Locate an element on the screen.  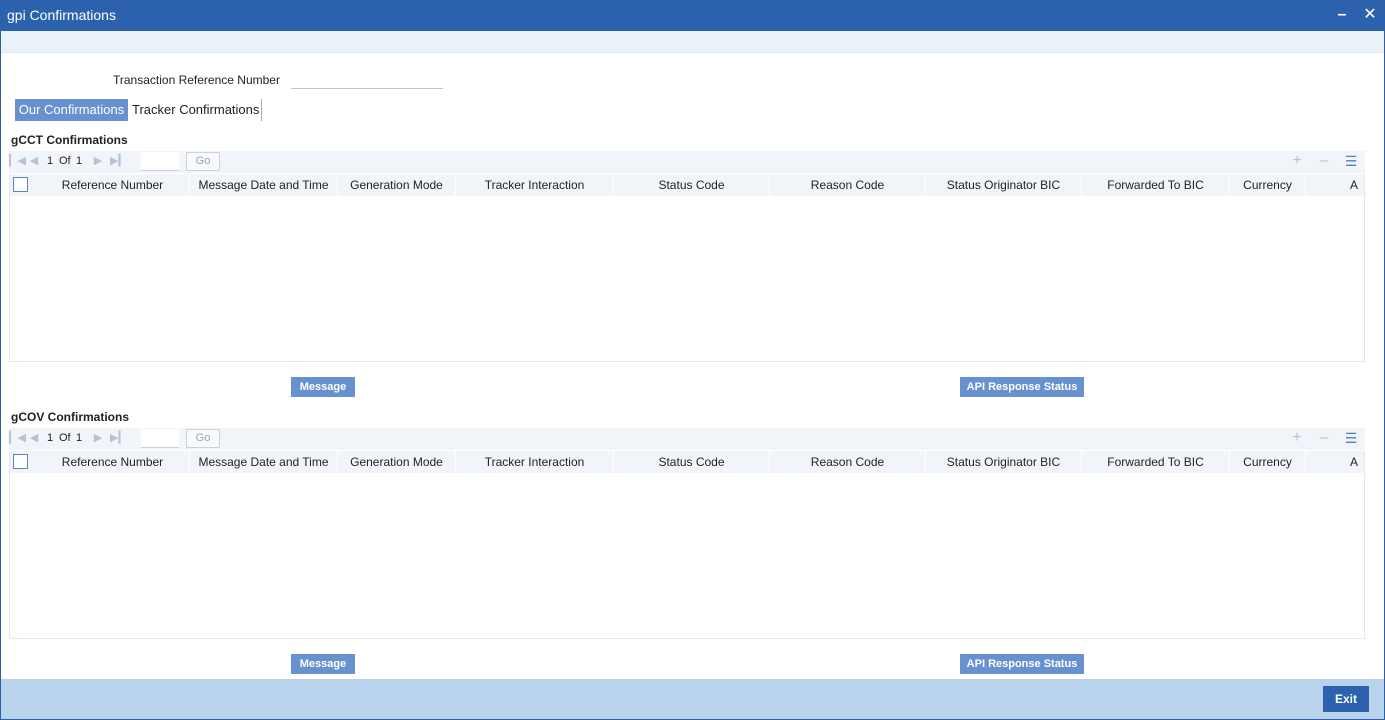
exit-button: Exit is located at coordinates (1346, 699).